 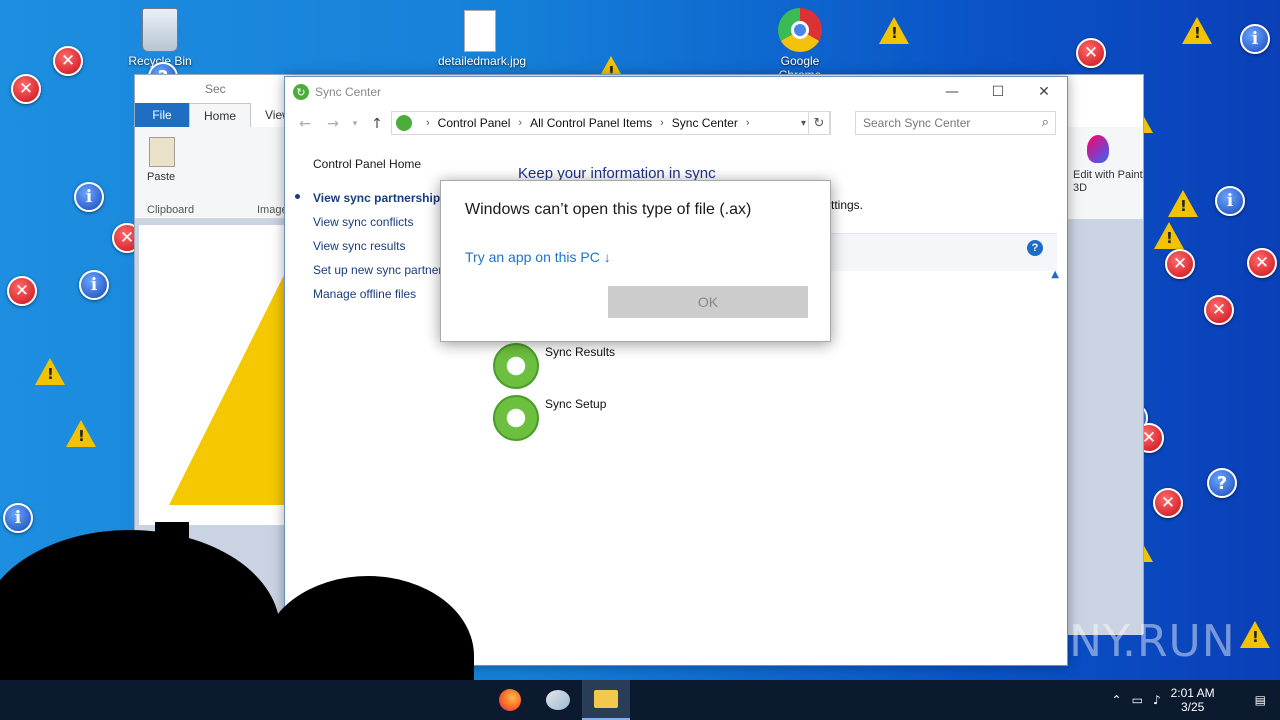 I want to click on window-title: Sync Center, so click(x=348, y=92).